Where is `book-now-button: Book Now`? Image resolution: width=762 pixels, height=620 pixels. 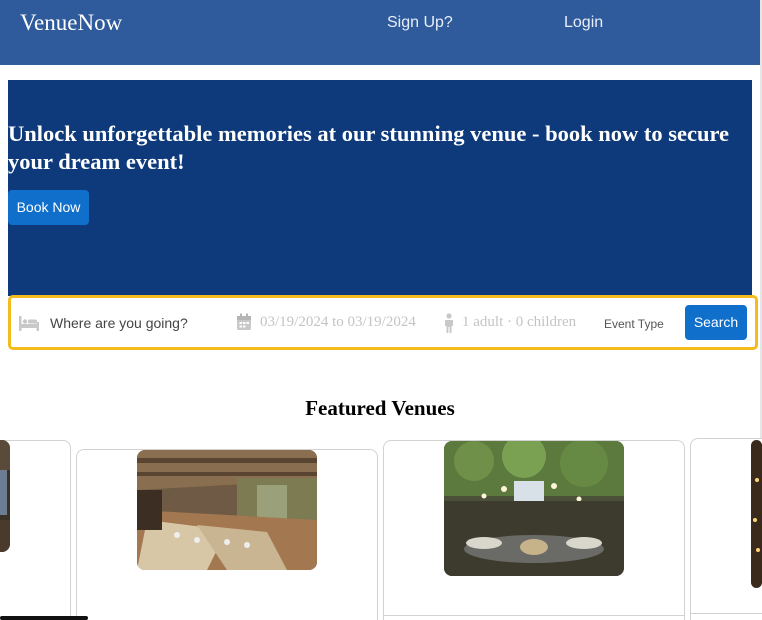
book-now-button: Book Now is located at coordinates (48, 207).